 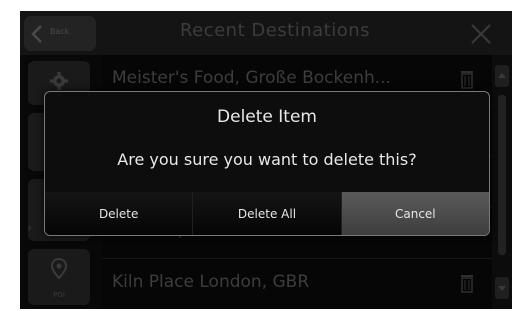 I want to click on back-label: Back, so click(x=60, y=31).